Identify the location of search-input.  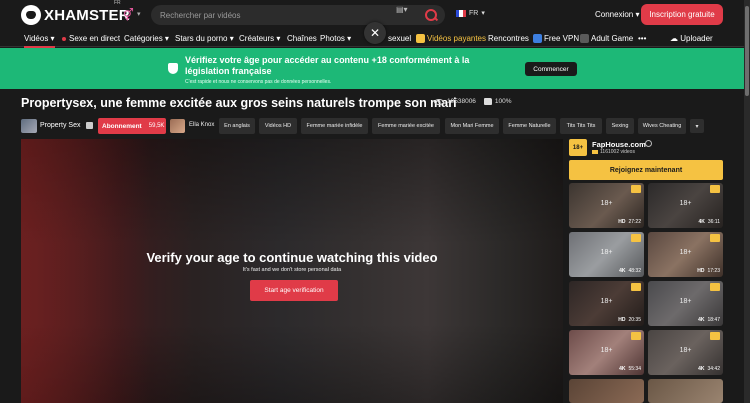
(275, 15).